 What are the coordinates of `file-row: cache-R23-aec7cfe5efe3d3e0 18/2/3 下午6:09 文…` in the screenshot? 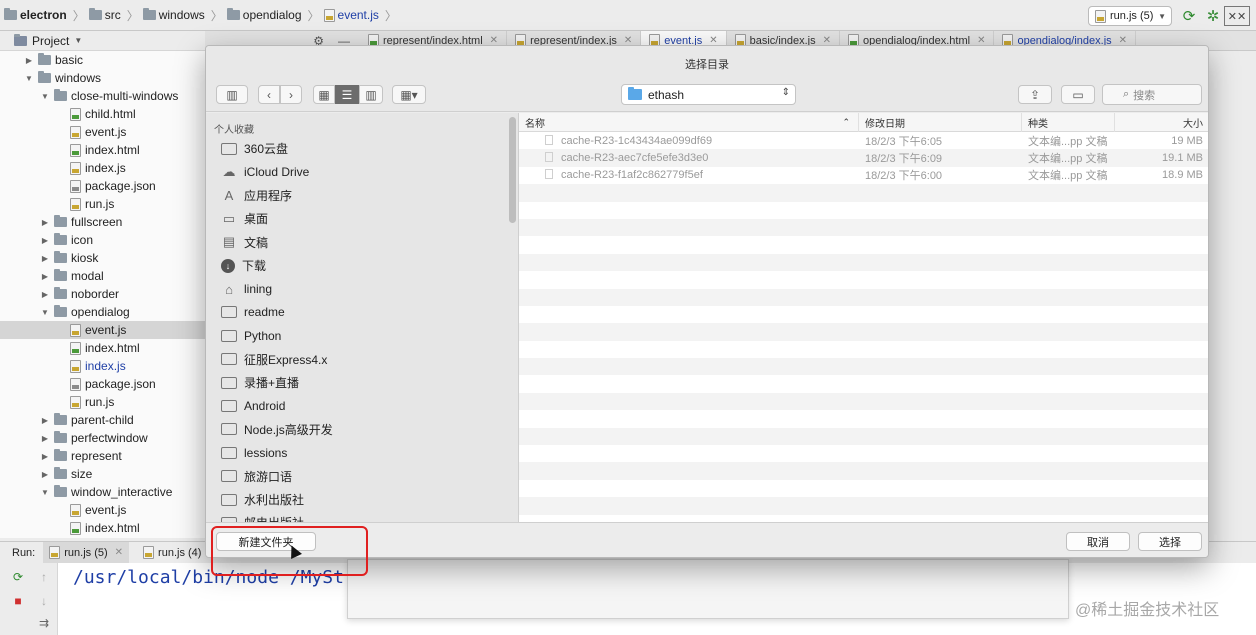 It's located at (863, 158).